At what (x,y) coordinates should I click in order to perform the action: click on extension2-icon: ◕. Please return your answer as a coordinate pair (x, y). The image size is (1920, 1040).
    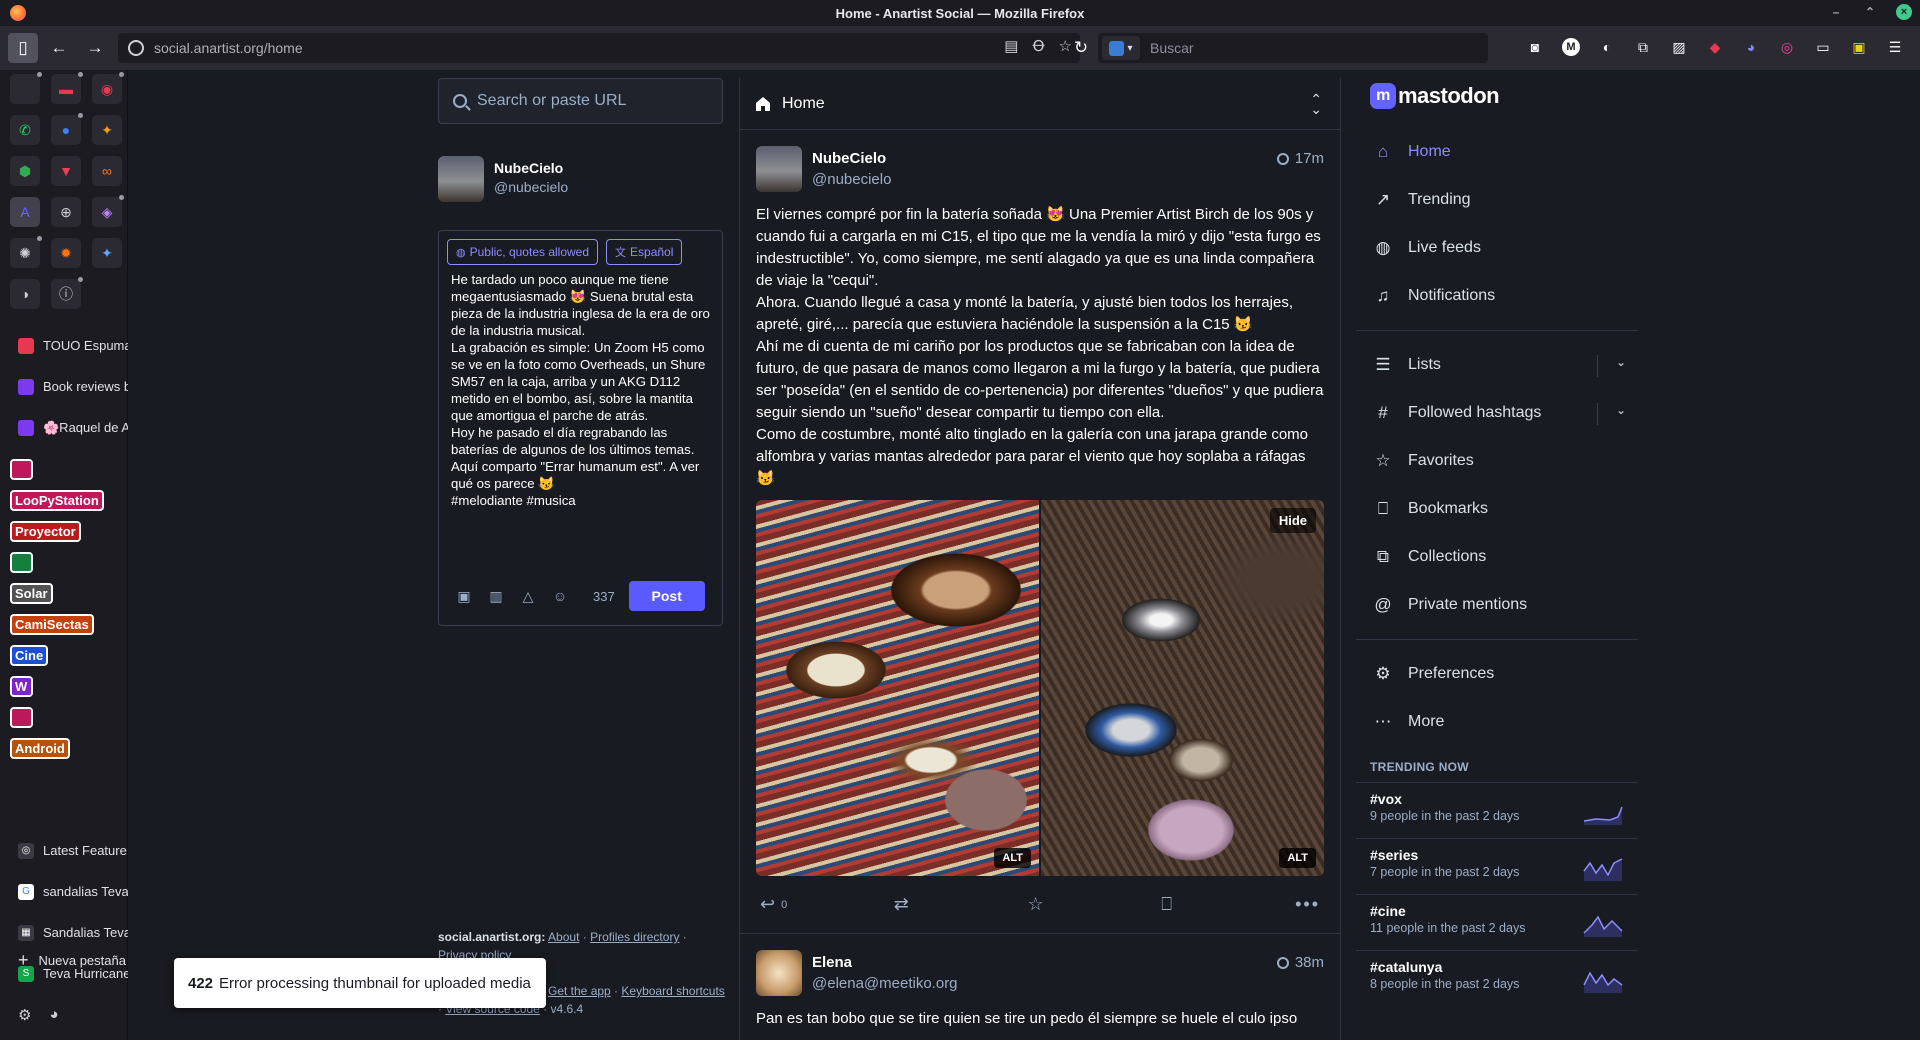
    Looking at the image, I should click on (1751, 47).